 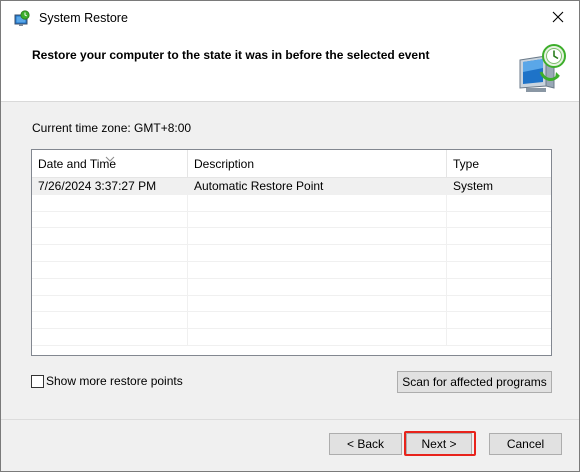 What do you see at coordinates (112, 128) in the screenshot?
I see `timezone-label: Current time zone: GMT+8:00` at bounding box center [112, 128].